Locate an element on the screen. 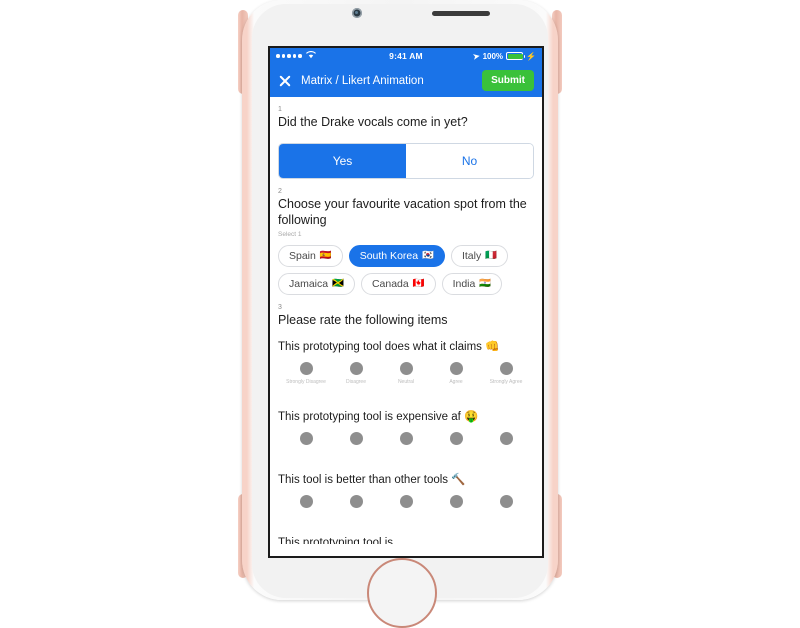 This screenshot has width=800, height=628. segment-option-yes: Yes is located at coordinates (342, 161).